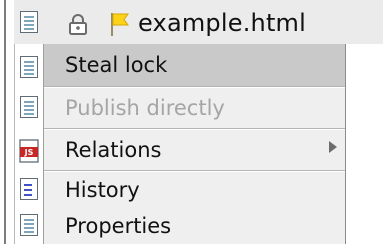 This screenshot has width=383, height=244. Describe the element at coordinates (194, 190) in the screenshot. I see `history-menu-item: History` at that location.